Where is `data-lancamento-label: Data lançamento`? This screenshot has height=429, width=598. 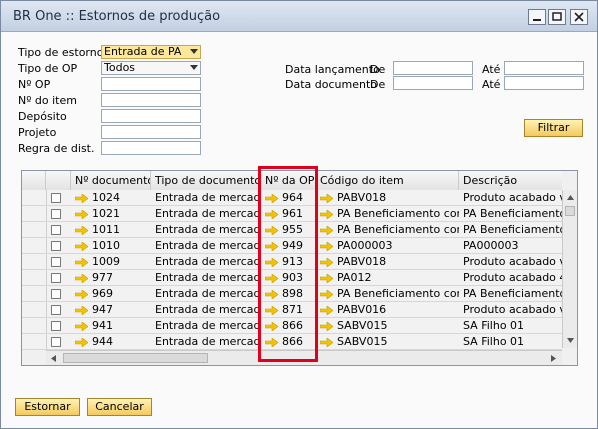
data-lancamento-label: Data lançamento is located at coordinates (332, 69).